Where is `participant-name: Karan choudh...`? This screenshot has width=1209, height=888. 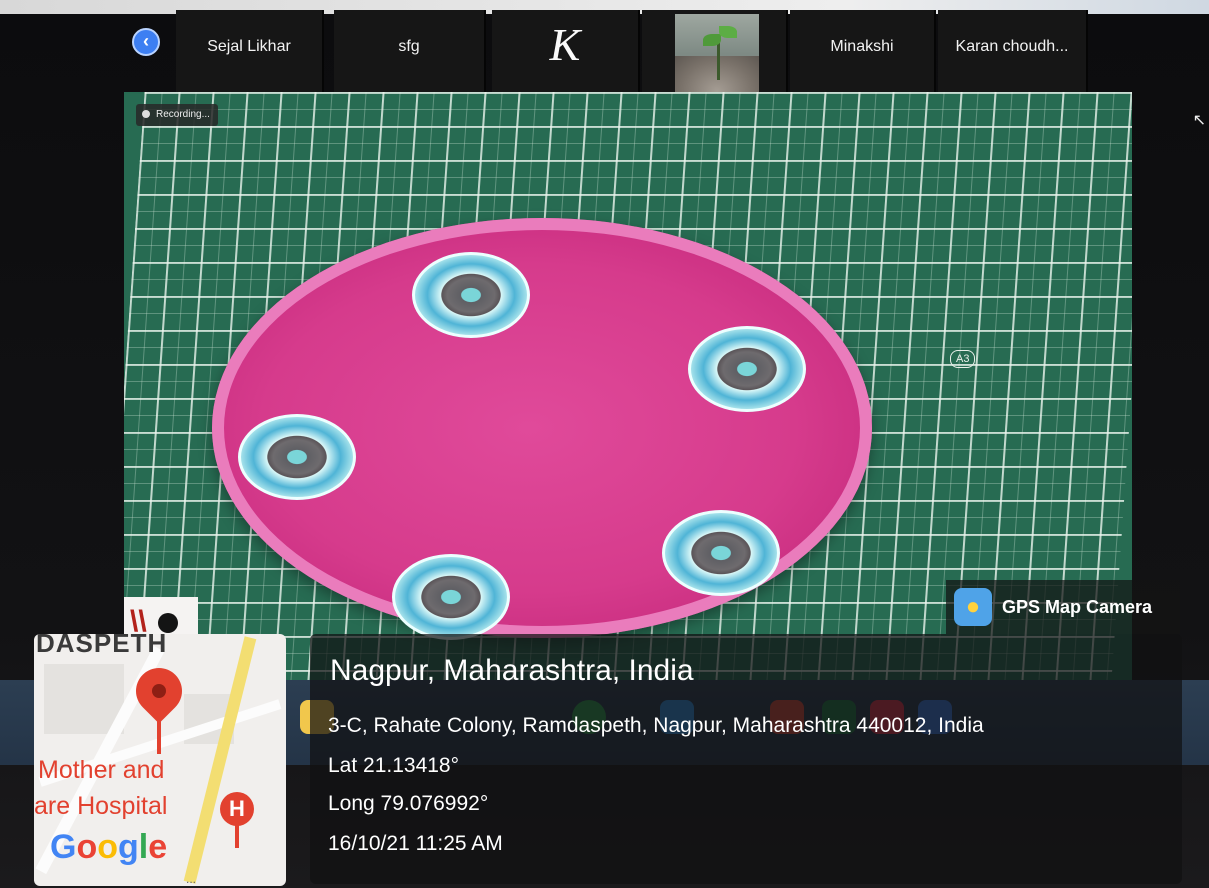 participant-name: Karan choudh... is located at coordinates (1012, 46).